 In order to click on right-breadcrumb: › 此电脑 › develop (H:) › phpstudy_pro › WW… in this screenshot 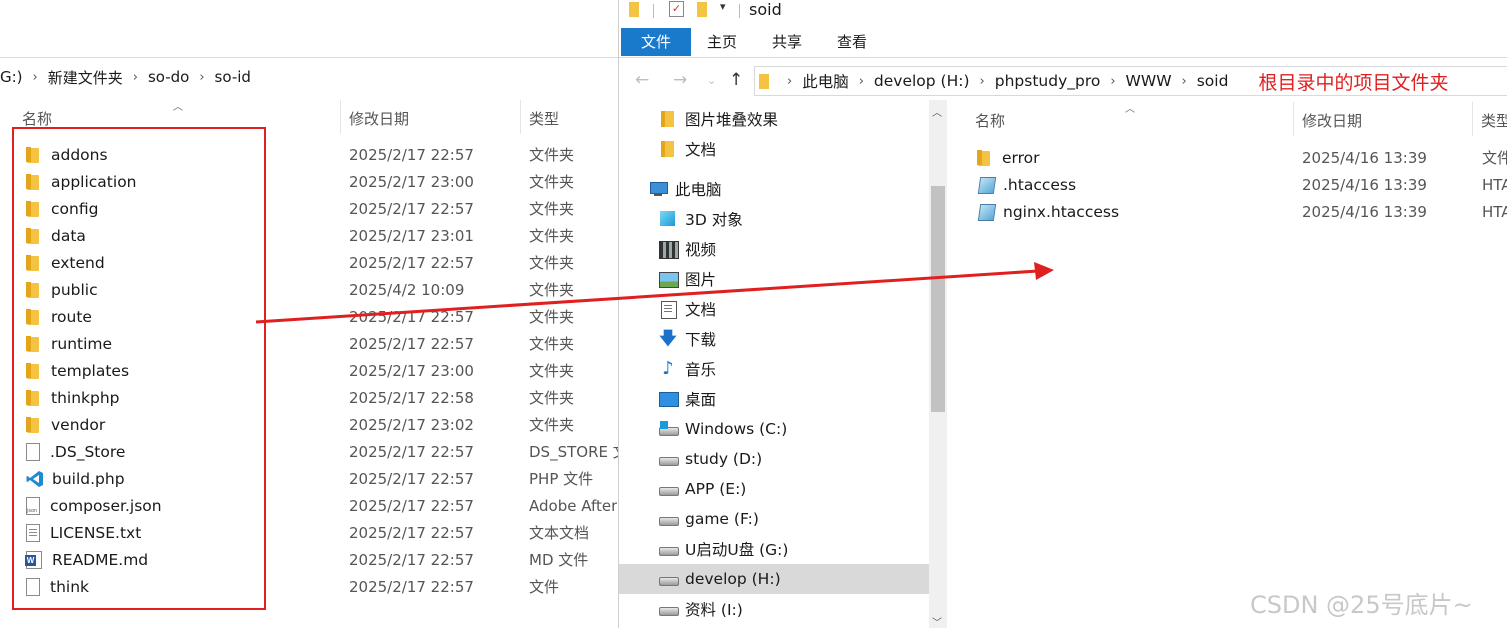, I will do `click(1130, 81)`.